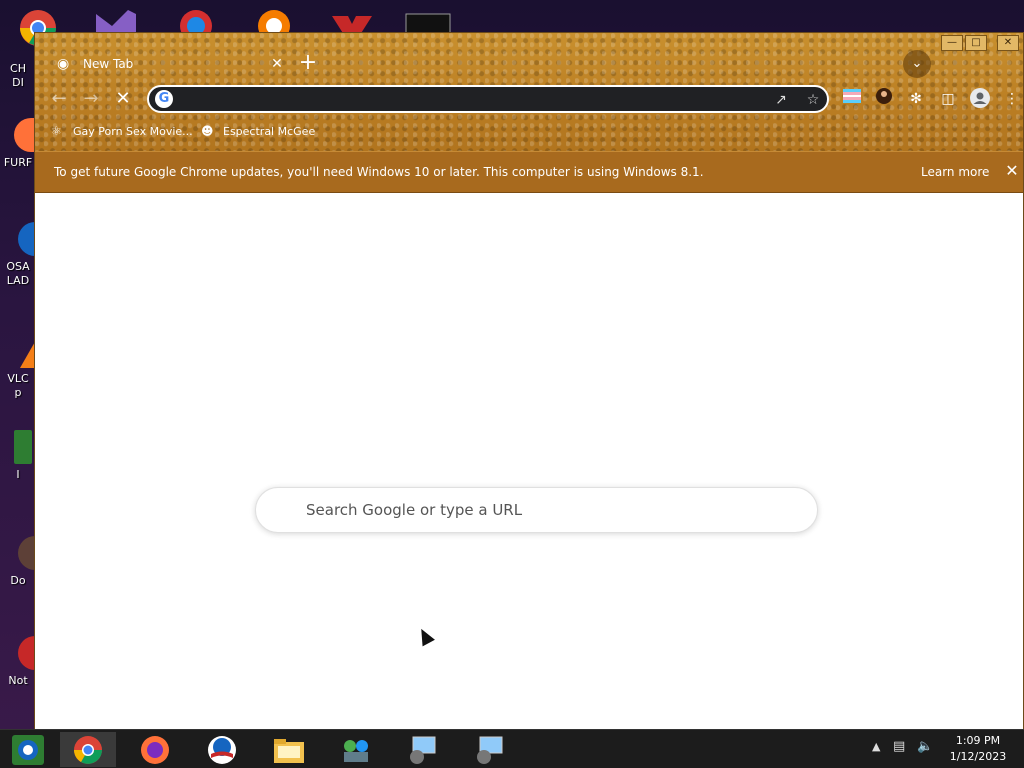 This screenshot has height=768, width=1024. I want to click on desktop-icon-do: Do, so click(18, 562).